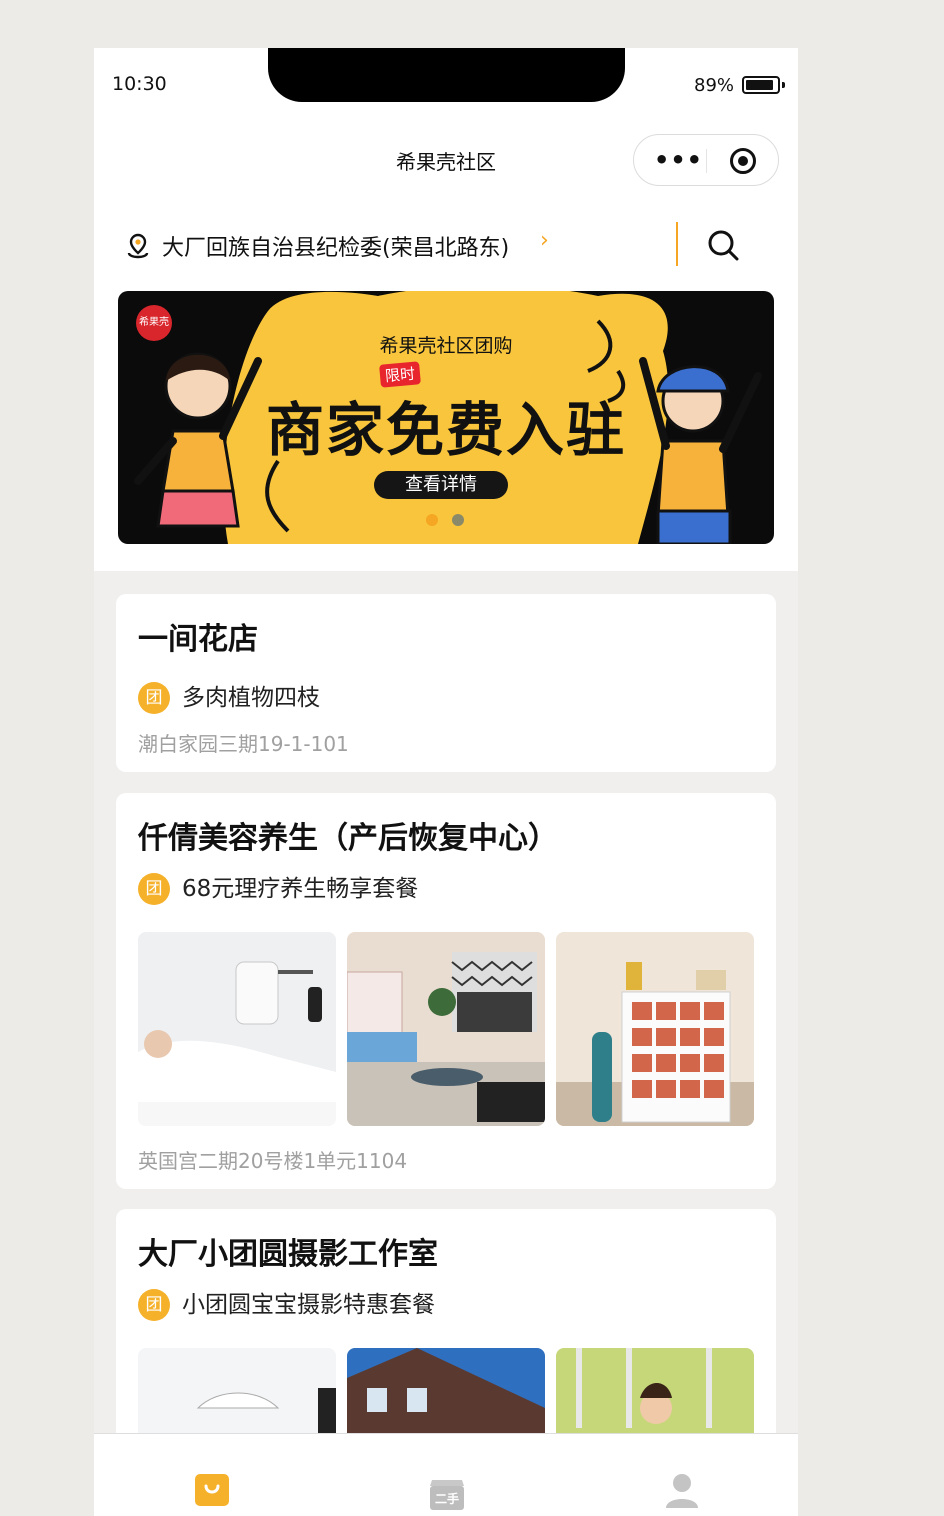 This screenshot has width=944, height=1516. I want to click on location-divider, so click(677, 244).